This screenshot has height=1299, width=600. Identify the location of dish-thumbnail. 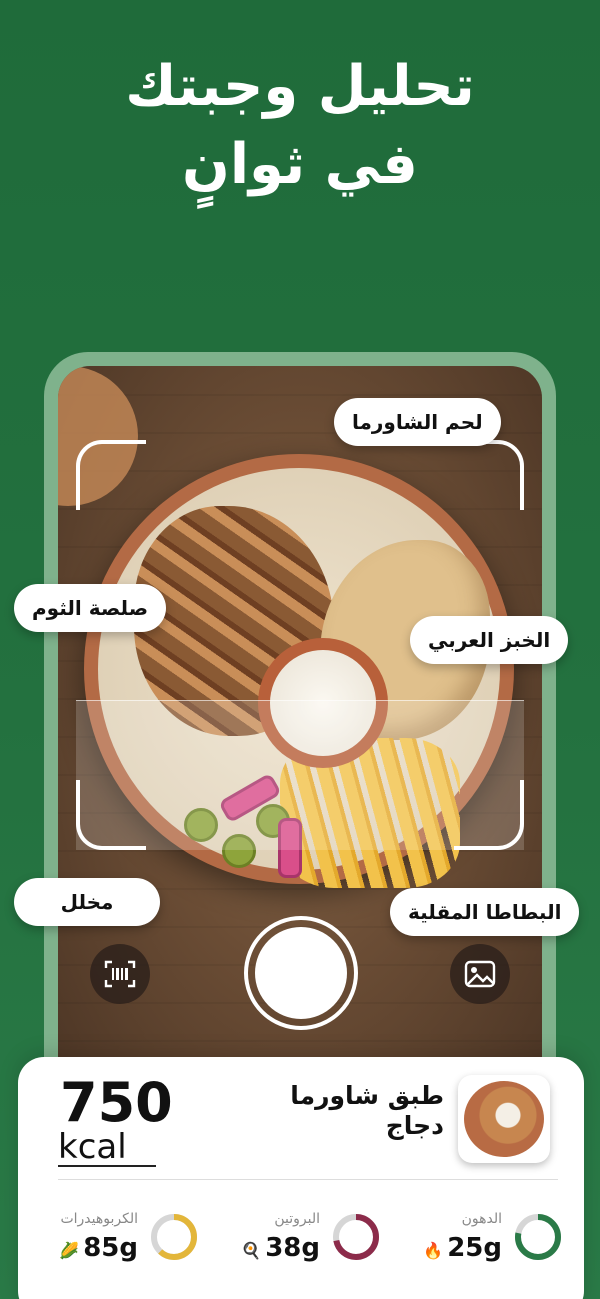
(504, 1119).